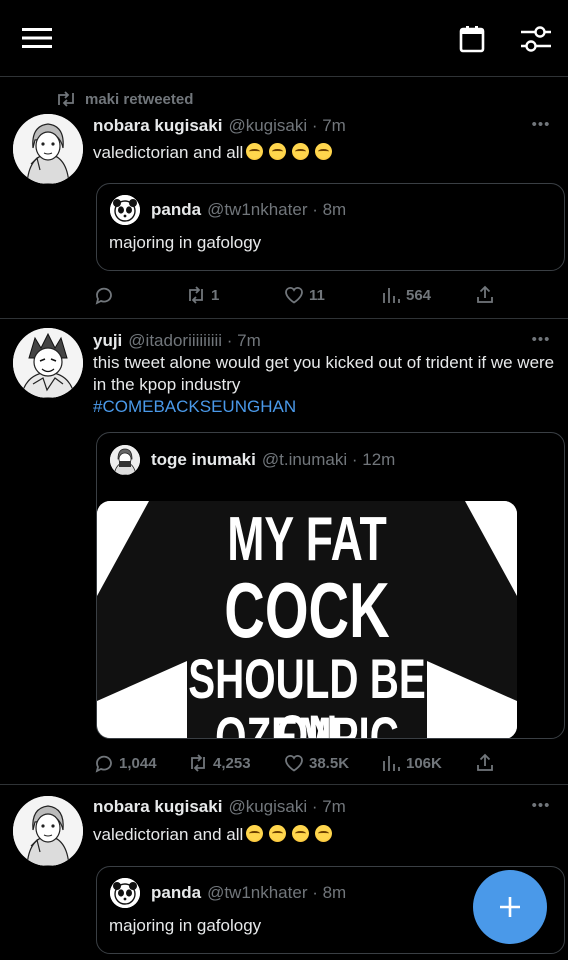 This screenshot has height=960, width=568. What do you see at coordinates (419, 295) in the screenshot?
I see `views-count: 564` at bounding box center [419, 295].